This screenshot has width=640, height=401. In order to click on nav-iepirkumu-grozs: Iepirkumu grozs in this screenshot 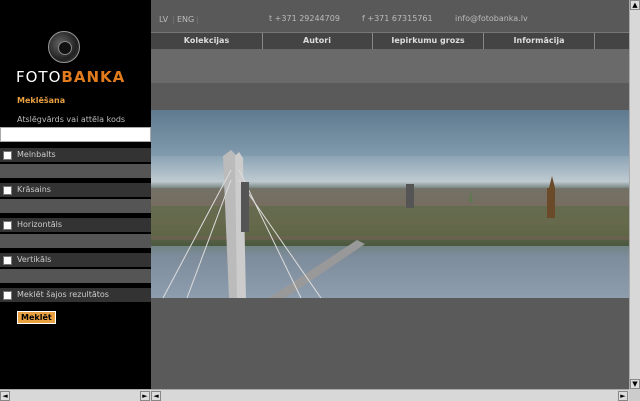, I will do `click(428, 41)`.